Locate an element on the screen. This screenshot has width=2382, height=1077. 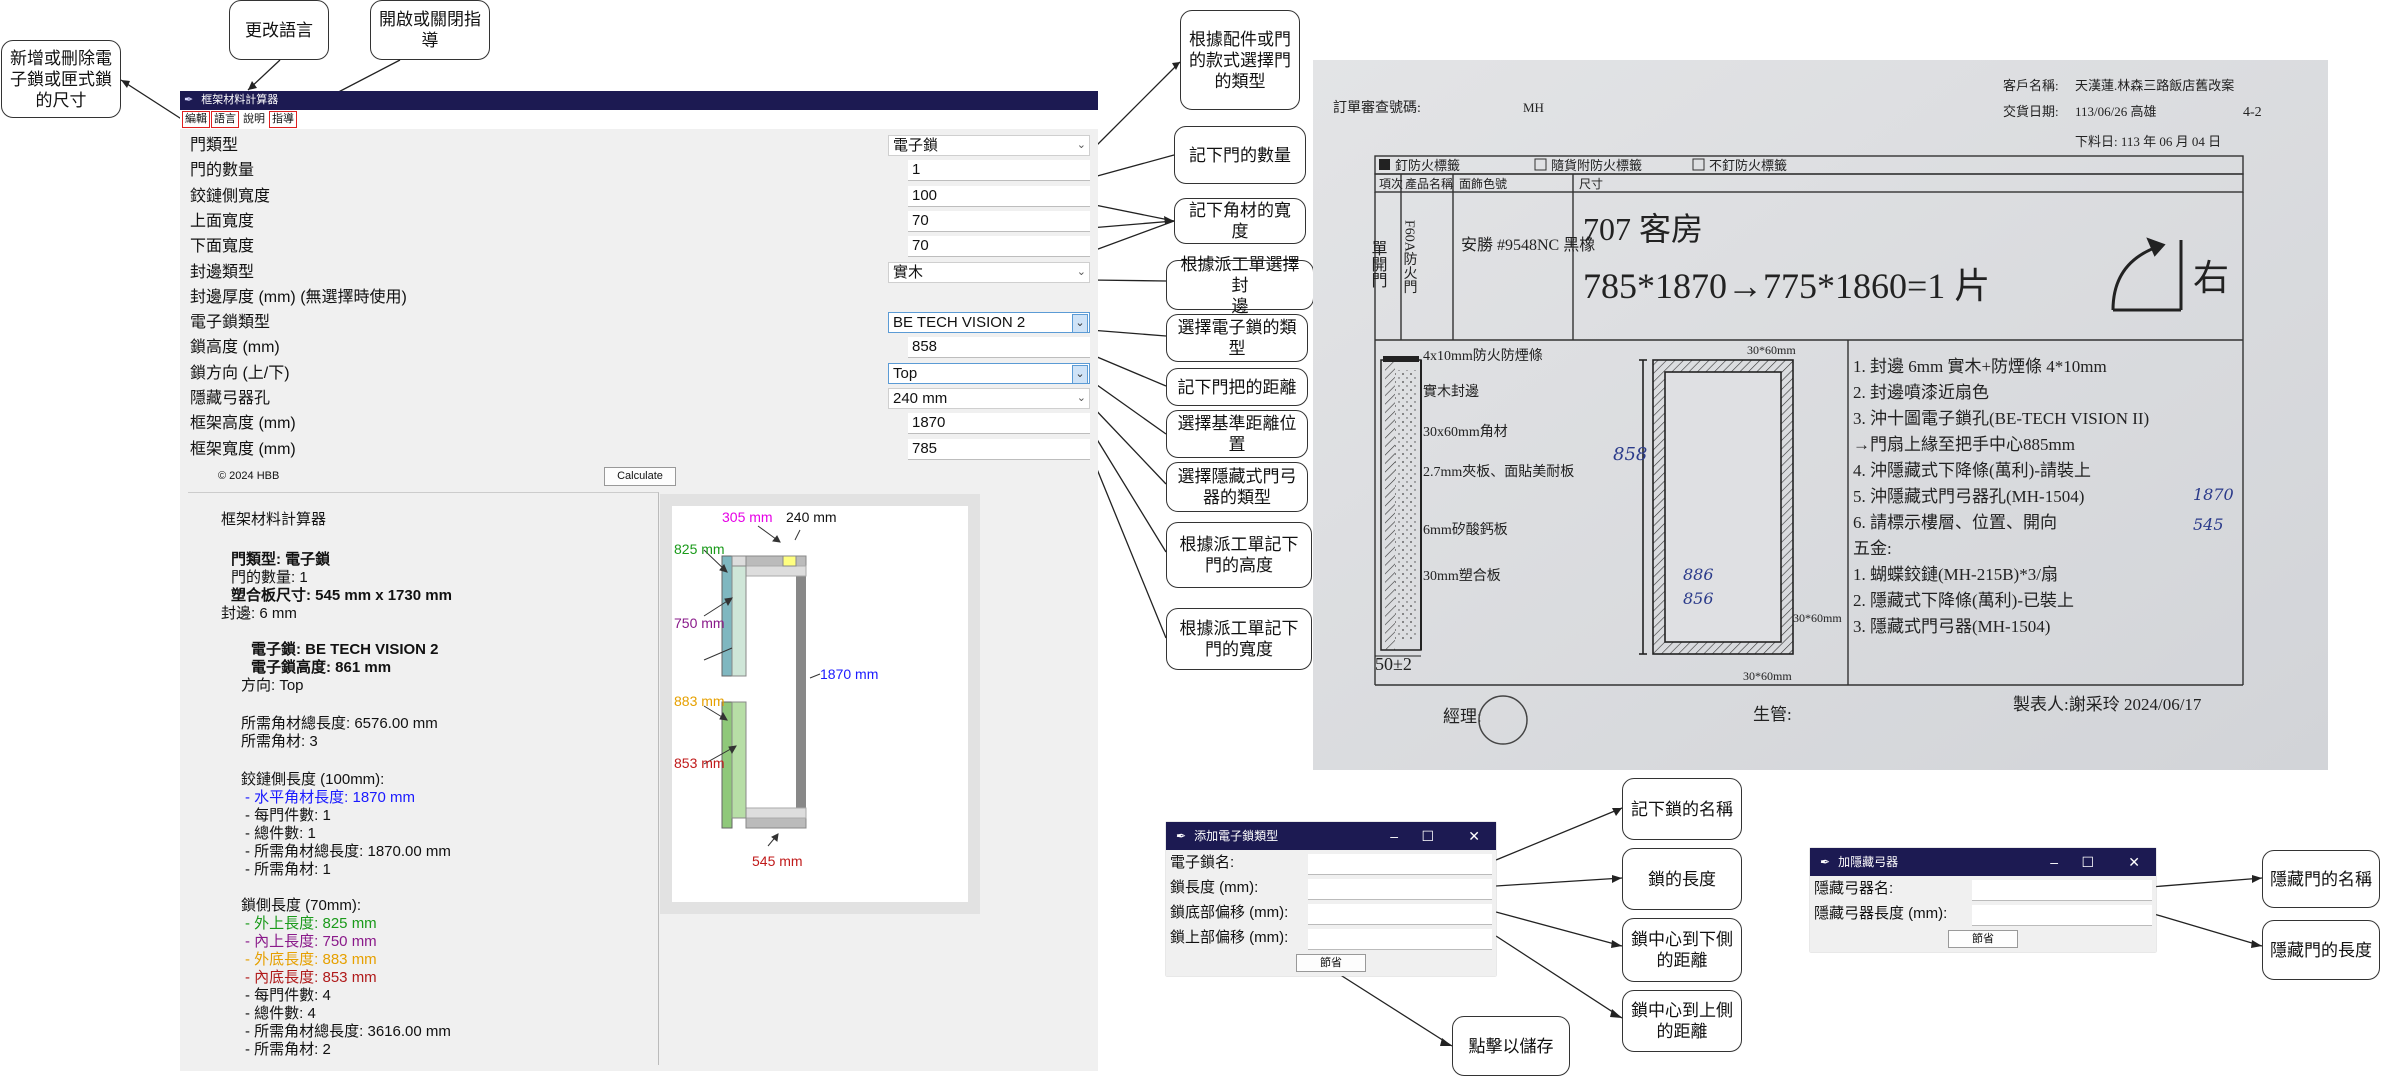
photo-hand-886: 886 is located at coordinates (1698, 574).